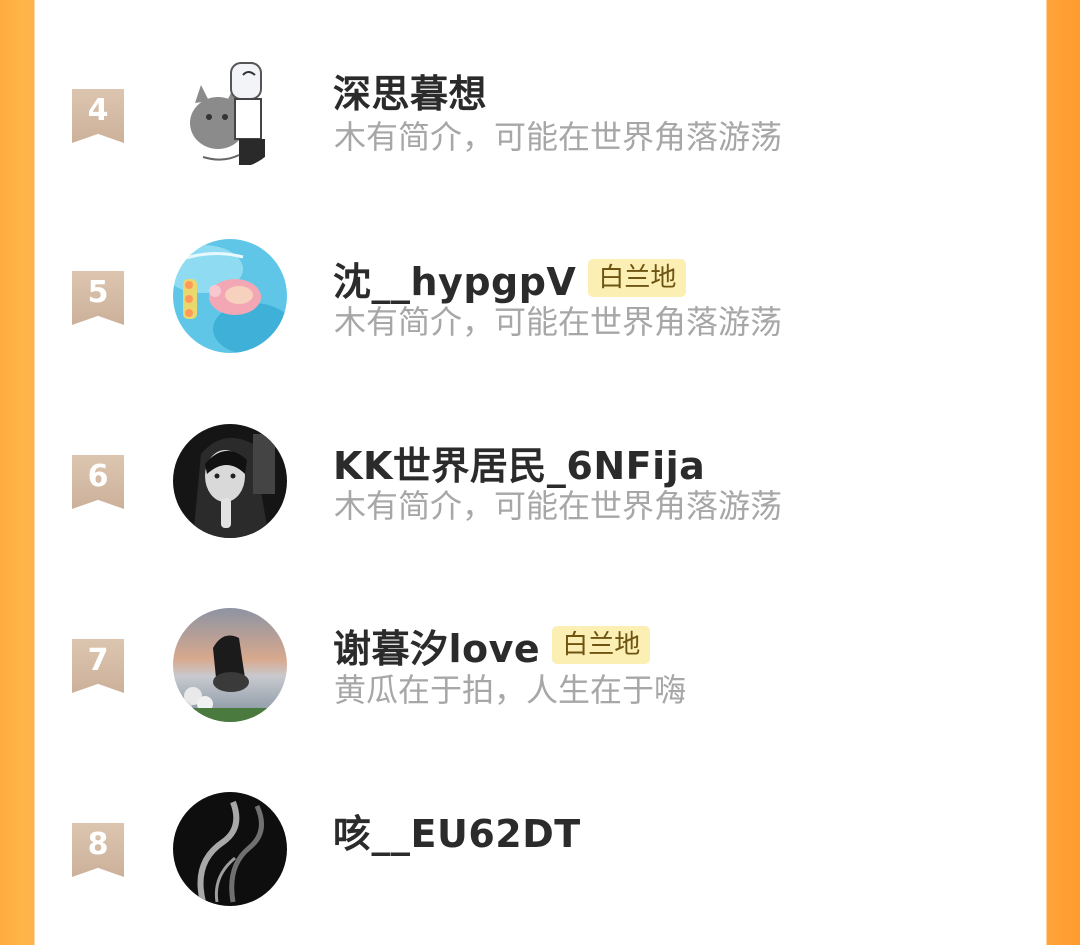  I want to click on user-bio: 黄瓜在于拍，人生在于嗨, so click(510, 690).